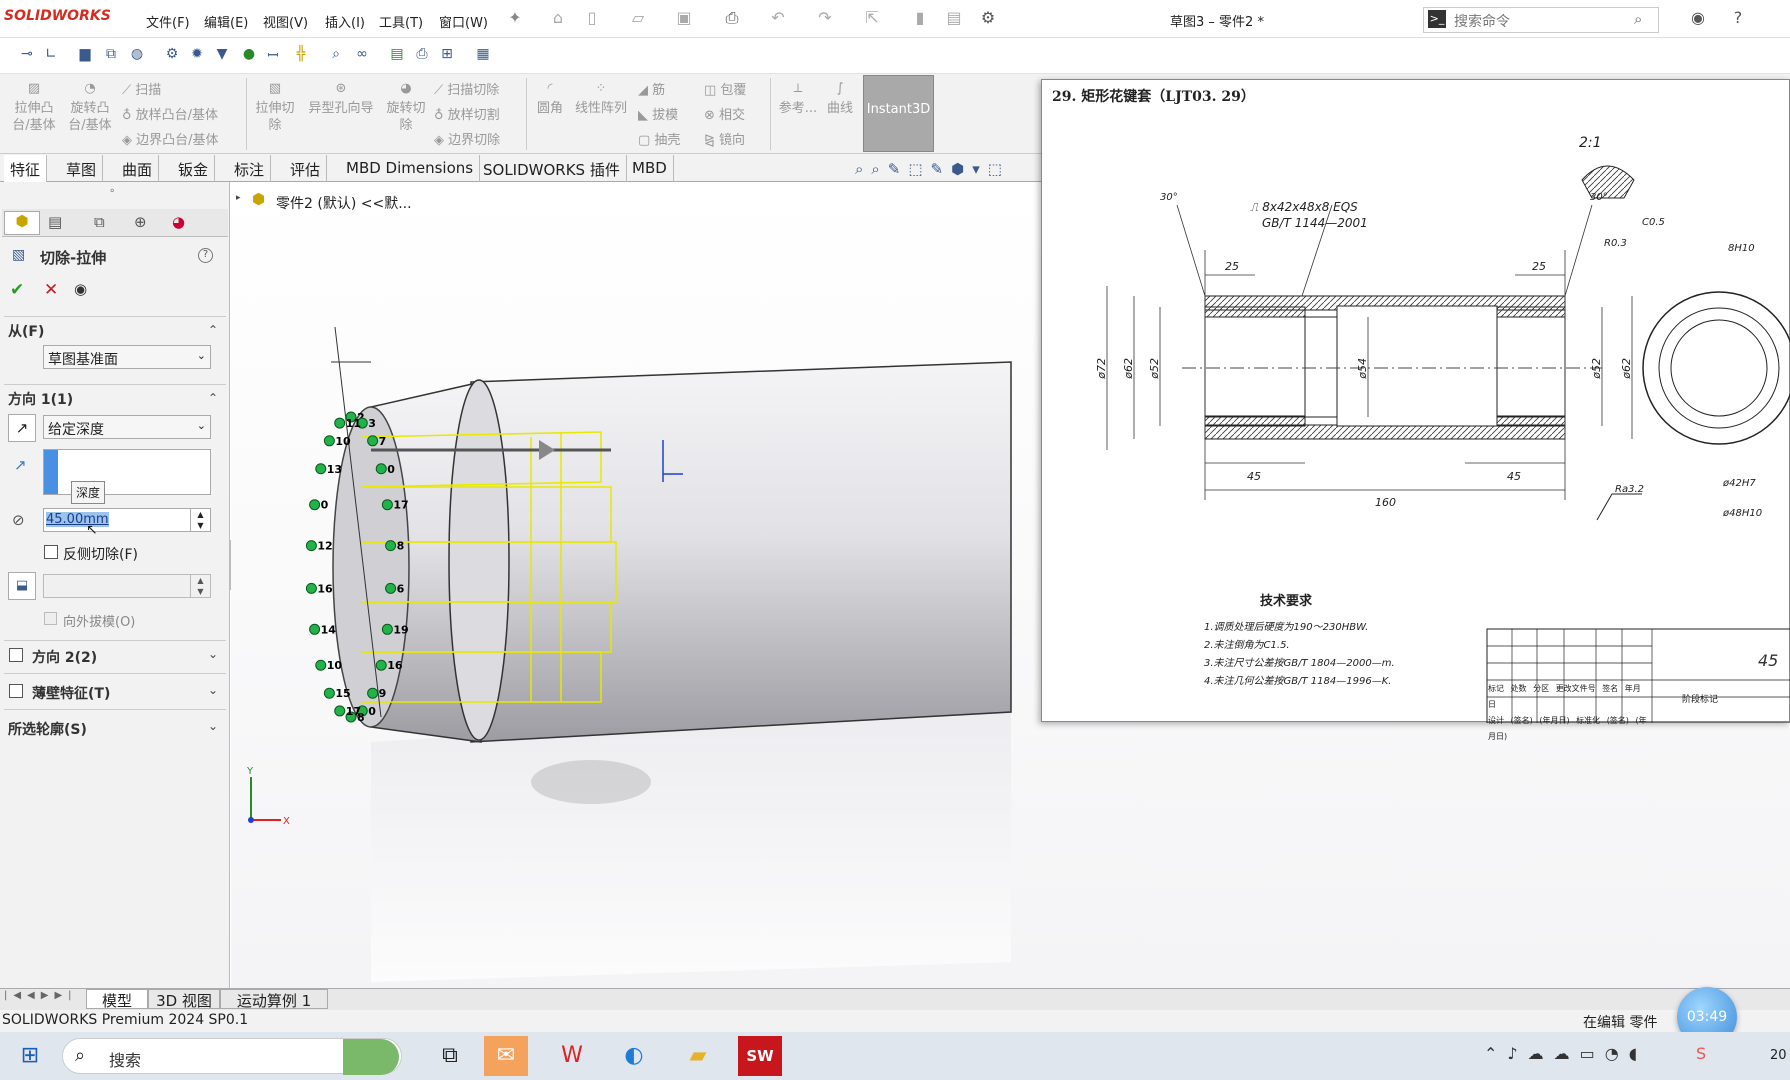  Describe the element at coordinates (22, 223) in the screenshot. I see `feature-manager-tab: ⬢` at that location.